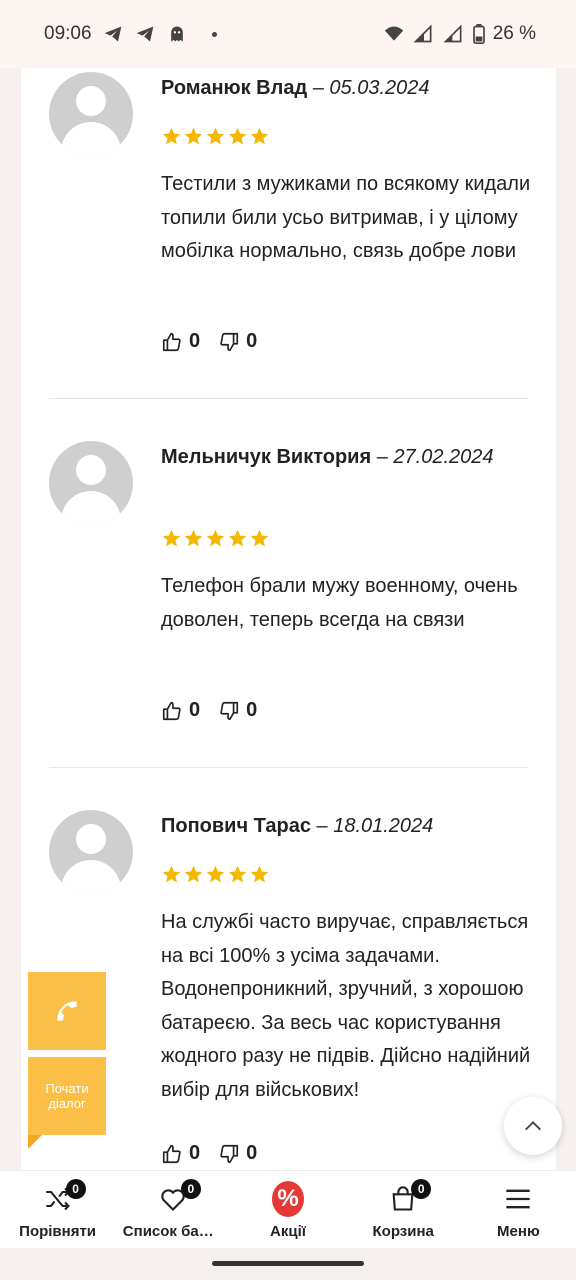 This screenshot has height=1280, width=576. What do you see at coordinates (518, 1209) in the screenshot?
I see `nav-menu: Меню` at bounding box center [518, 1209].